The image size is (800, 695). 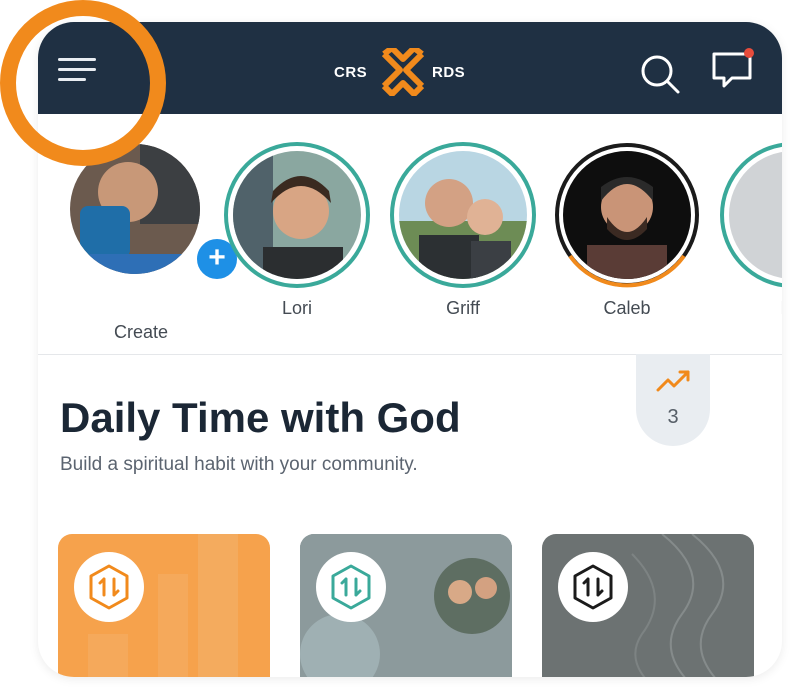 I want to click on search-button, so click(x=660, y=74).